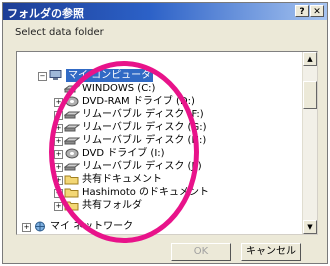 Image resolution: width=330 pixels, height=266 pixels. Describe the element at coordinates (123, 153) in the screenshot. I see `tree-label: DVD ドライブ (I:)` at that location.